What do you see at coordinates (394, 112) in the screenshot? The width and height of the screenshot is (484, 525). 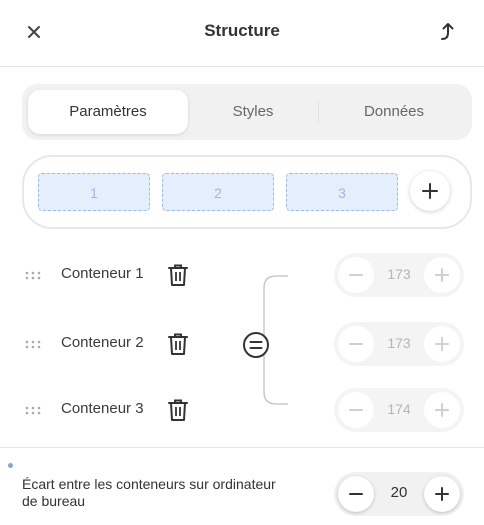 I see `tab-donnees: Données` at bounding box center [394, 112].